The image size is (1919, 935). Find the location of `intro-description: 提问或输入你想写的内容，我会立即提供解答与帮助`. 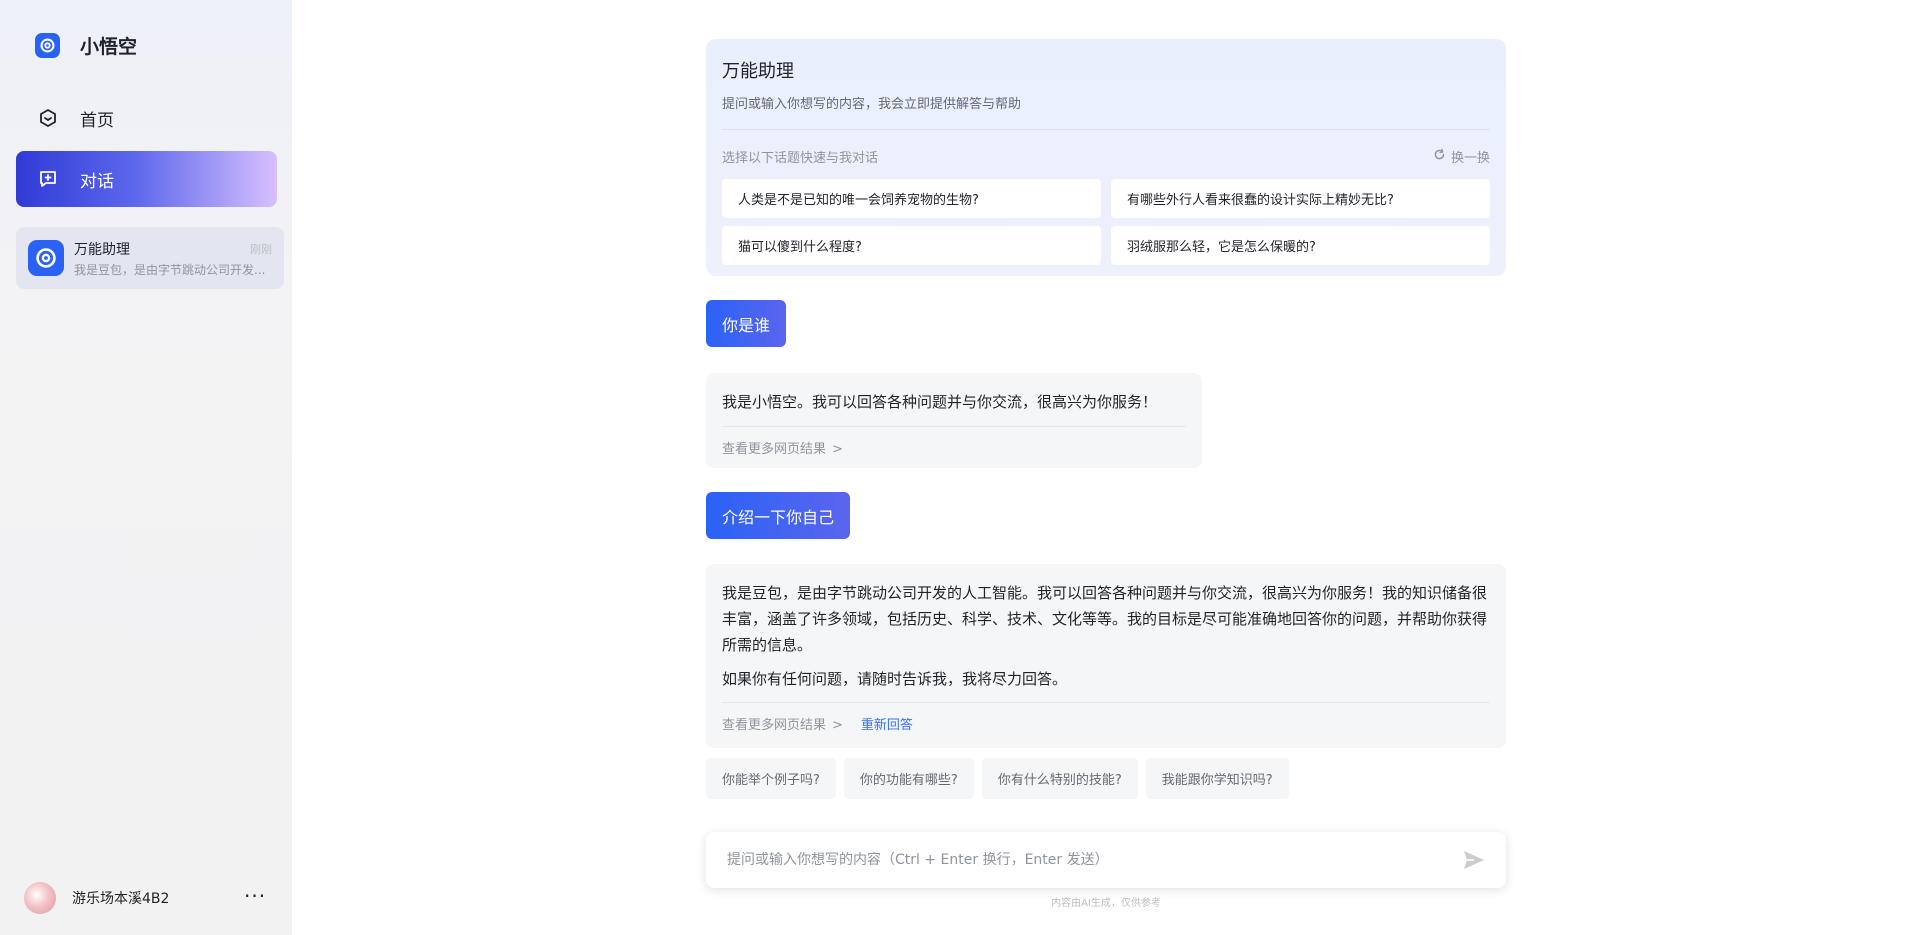

intro-description: 提问或输入你想写的内容，我会立即提供解答与帮助 is located at coordinates (872, 104).